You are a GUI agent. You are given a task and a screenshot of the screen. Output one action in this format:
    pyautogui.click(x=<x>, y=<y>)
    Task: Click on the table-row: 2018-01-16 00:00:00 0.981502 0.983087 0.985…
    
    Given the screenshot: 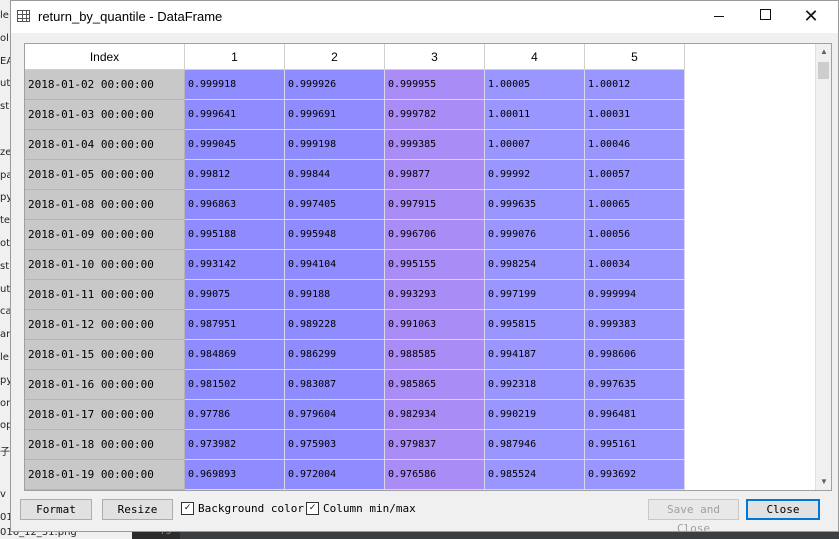 What is the action you would take?
    pyautogui.click(x=355, y=385)
    